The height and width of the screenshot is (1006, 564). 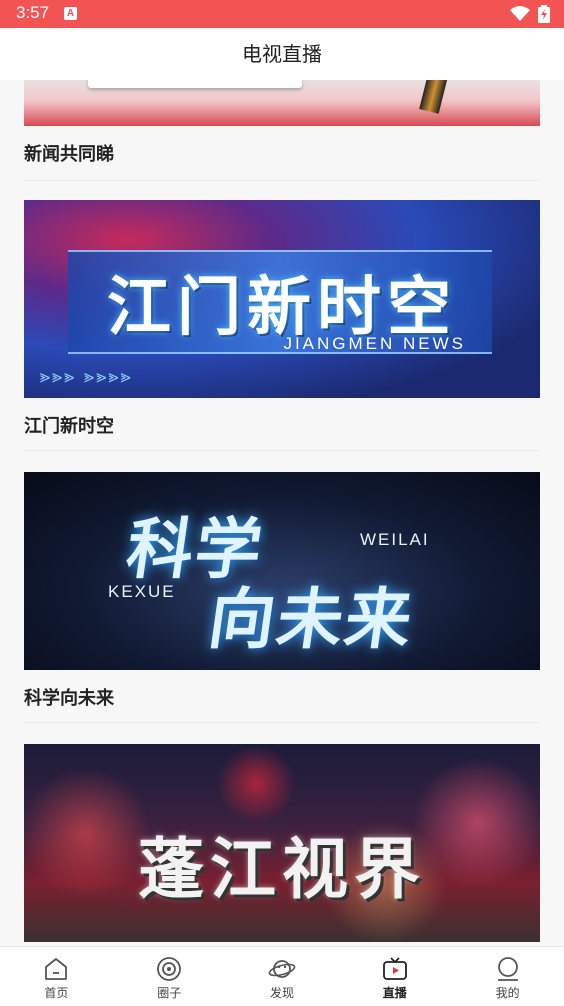 I want to click on tab-home: 首页, so click(x=56, y=976).